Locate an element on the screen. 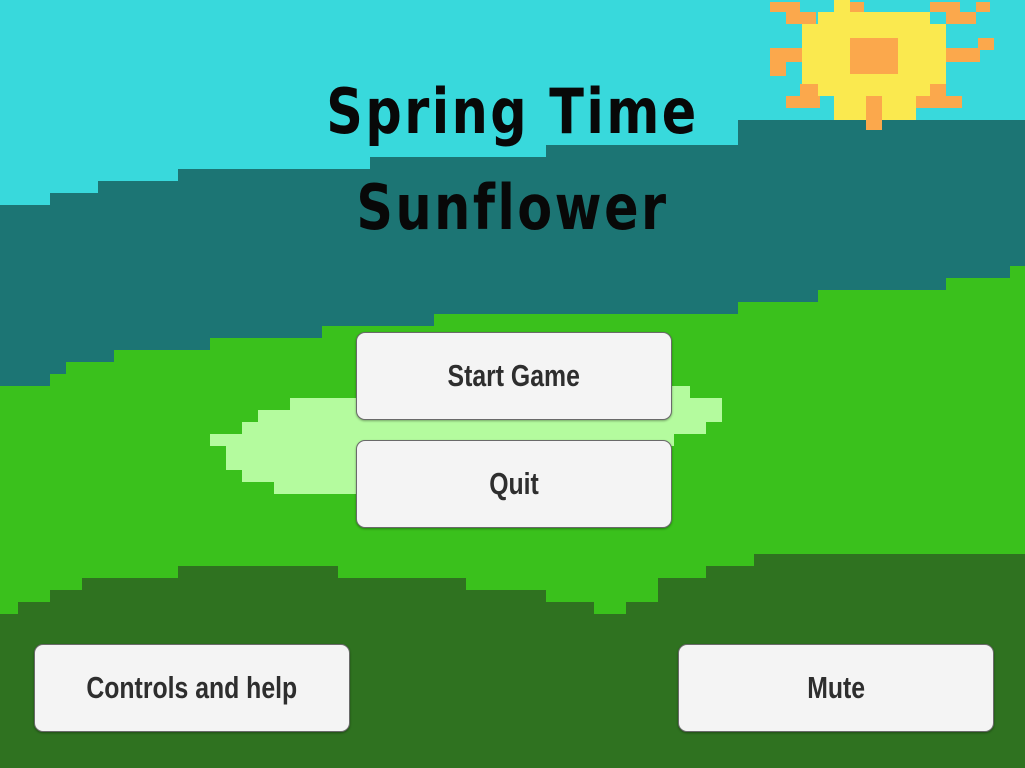  game-title-line-2: Sunflower is located at coordinates (512, 207).